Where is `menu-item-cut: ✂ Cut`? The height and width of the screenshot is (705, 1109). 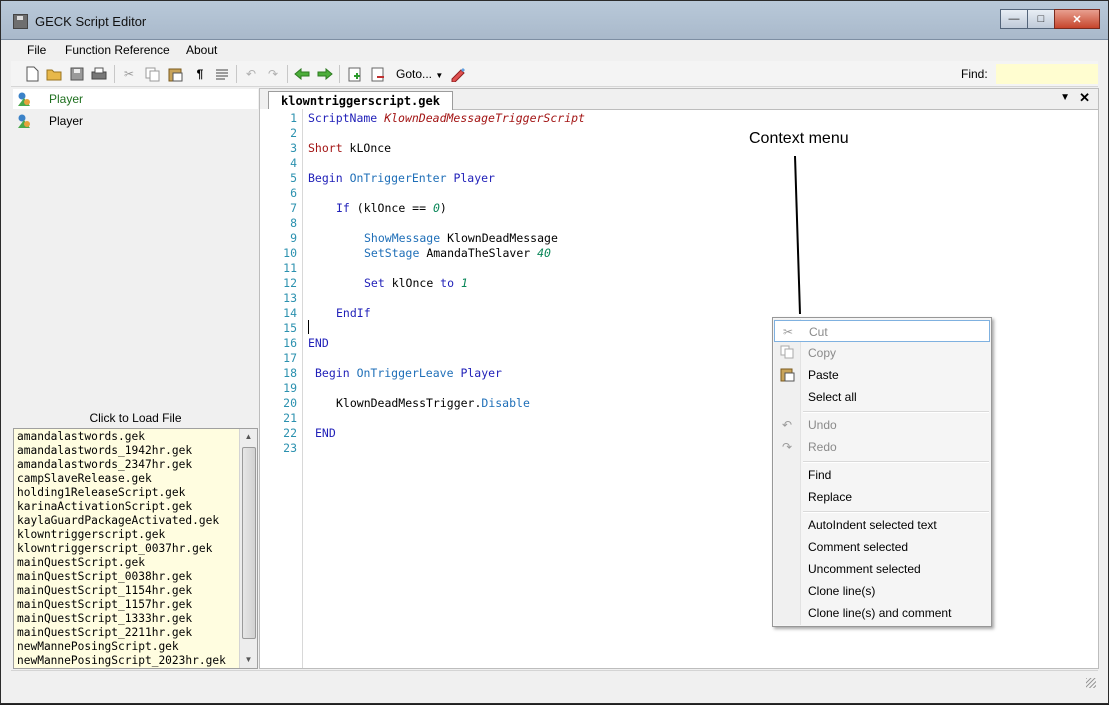
menu-item-cut: ✂ Cut is located at coordinates (882, 331).